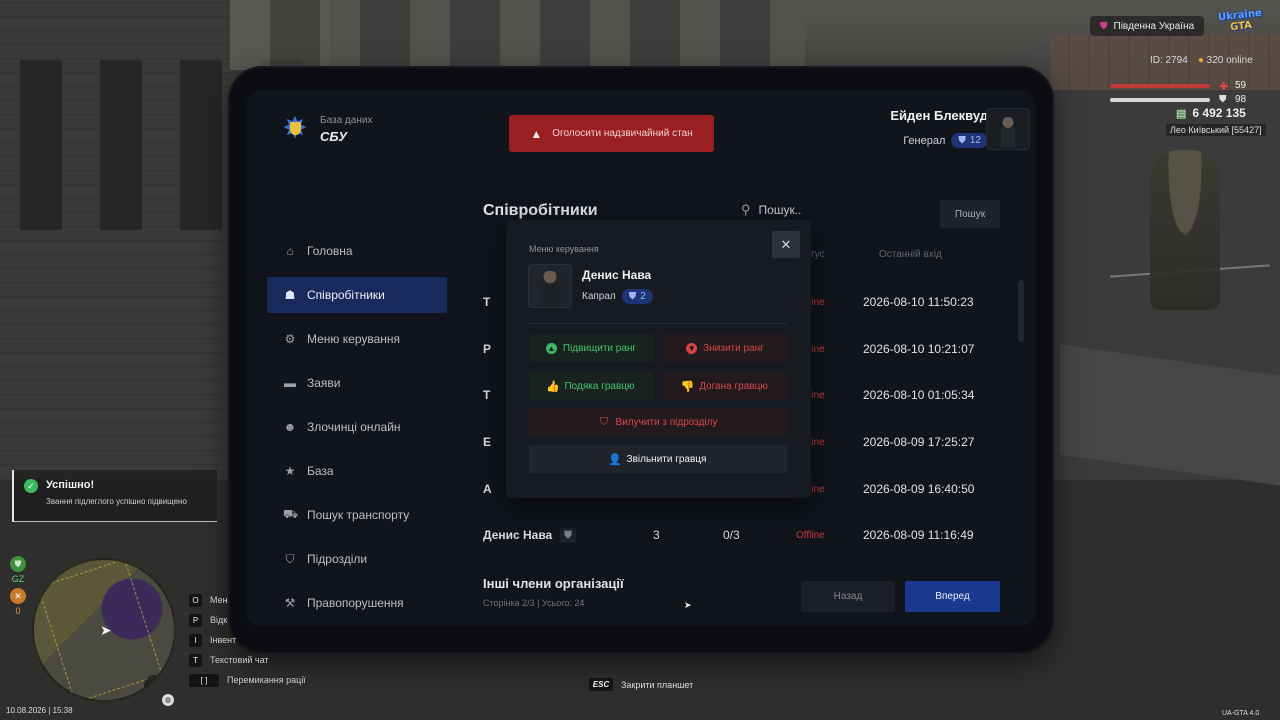 The image size is (1280, 720). Describe the element at coordinates (247, 620) in the screenshot. I see `keybind-row: P Відк` at that location.